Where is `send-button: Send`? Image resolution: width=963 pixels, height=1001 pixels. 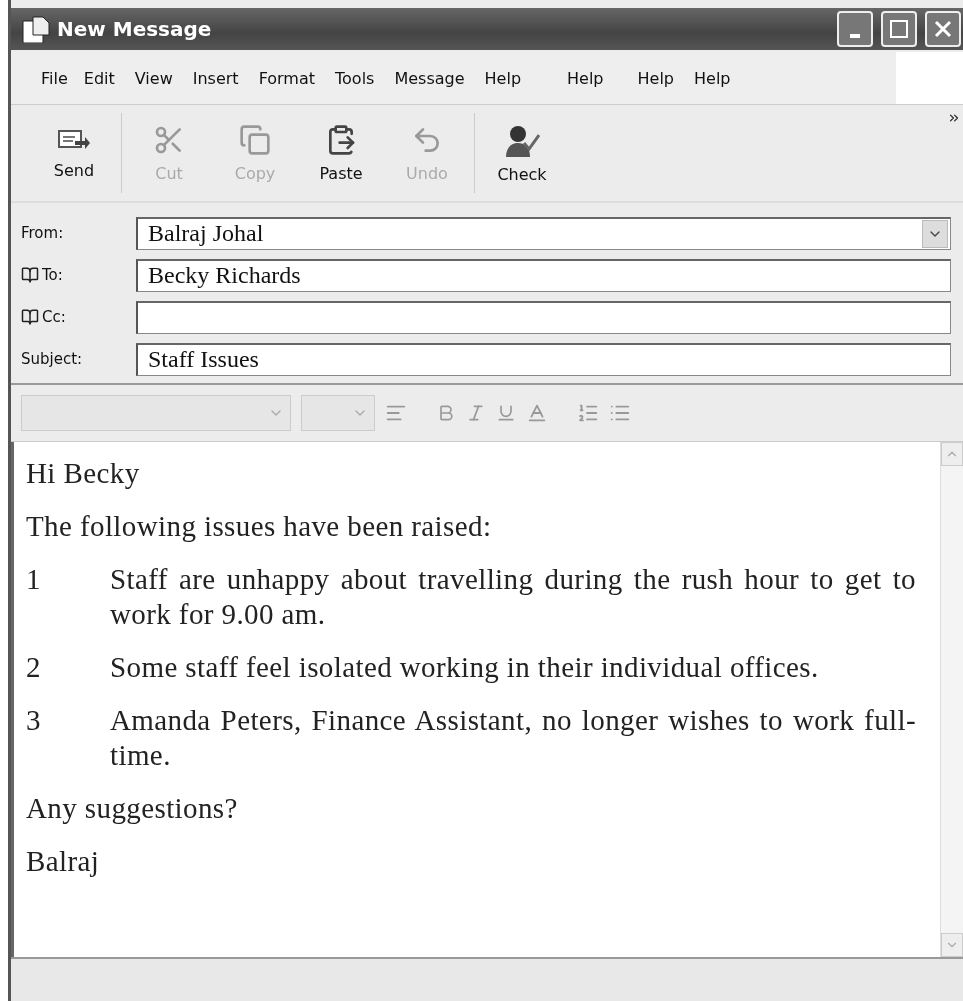
send-button: Send is located at coordinates (74, 153).